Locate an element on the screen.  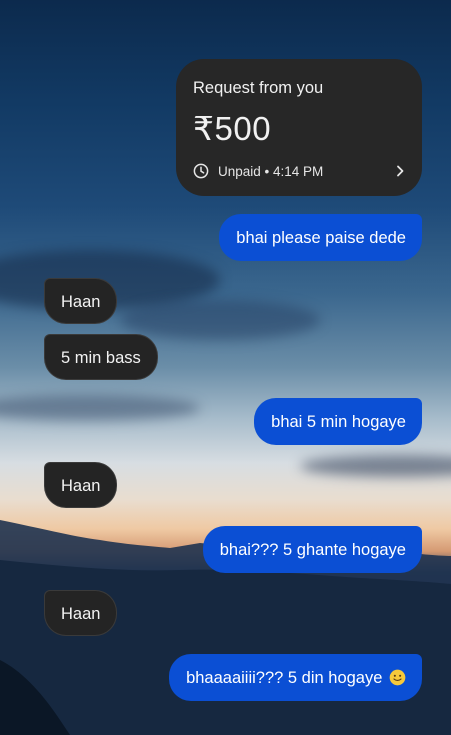
outgoing-message: bhai??? 5 ghante hogaye is located at coordinates (312, 549).